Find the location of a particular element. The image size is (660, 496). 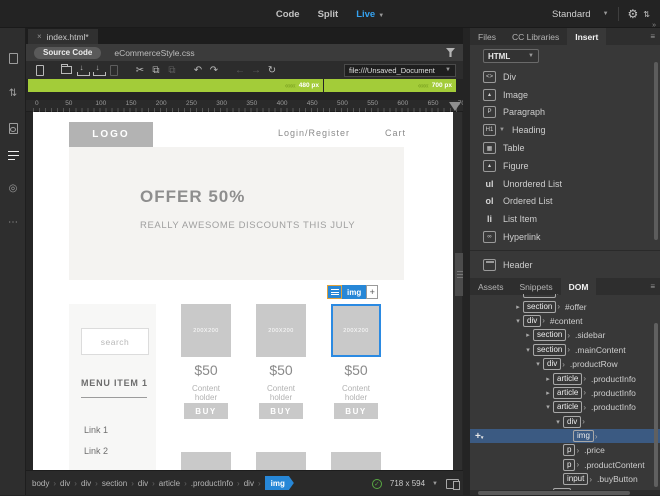

insert-category-dropdown: HTML ▼ is located at coordinates (511, 56).